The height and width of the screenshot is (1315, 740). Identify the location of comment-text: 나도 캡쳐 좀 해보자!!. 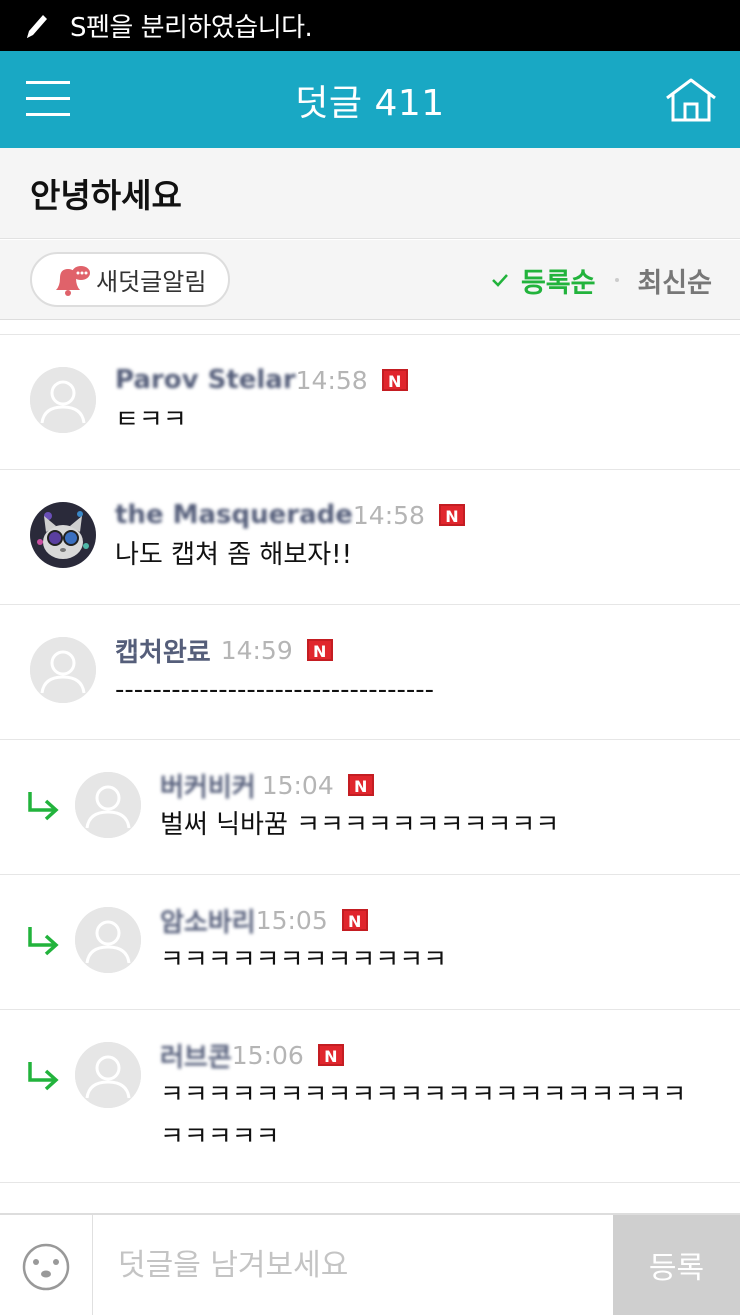
(233, 555).